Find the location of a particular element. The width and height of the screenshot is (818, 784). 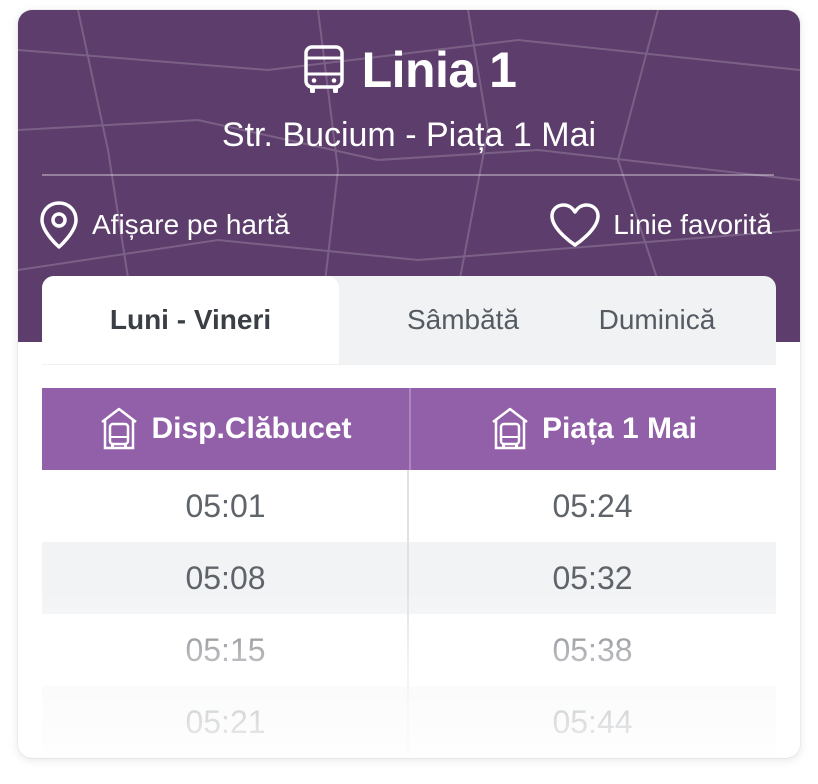

departure-time: 05:08 is located at coordinates (225, 578).